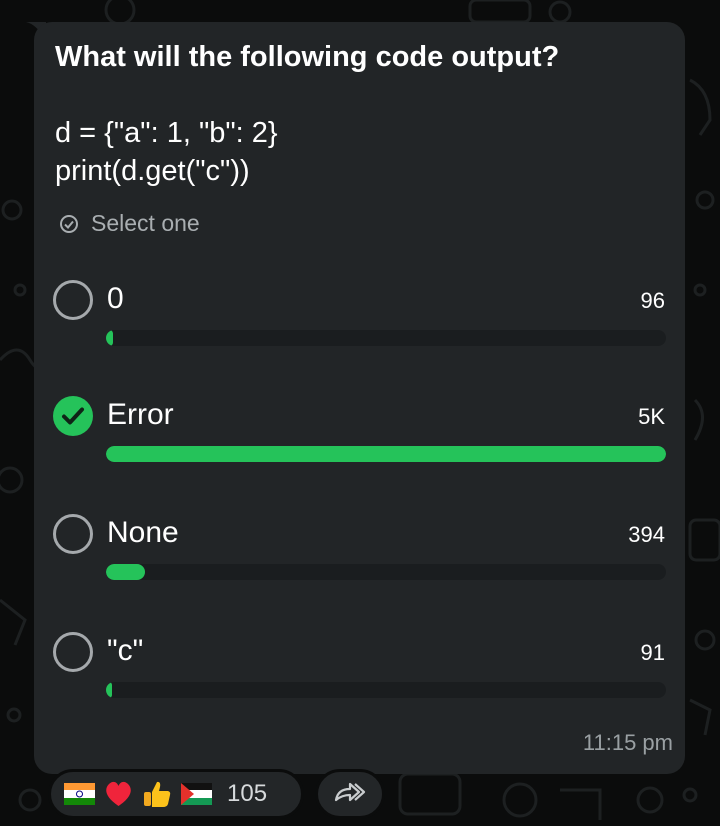  I want to click on option-label: "c", so click(125, 650).